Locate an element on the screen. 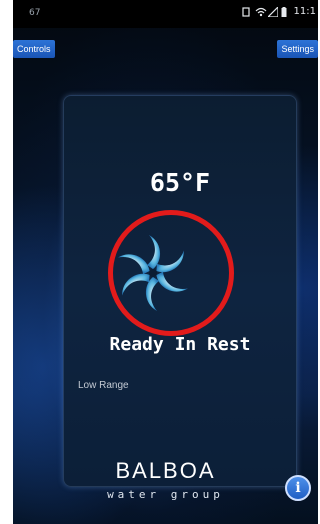 The height and width of the screenshot is (524, 320). status-right-group: 11:1 is located at coordinates (278, 11).